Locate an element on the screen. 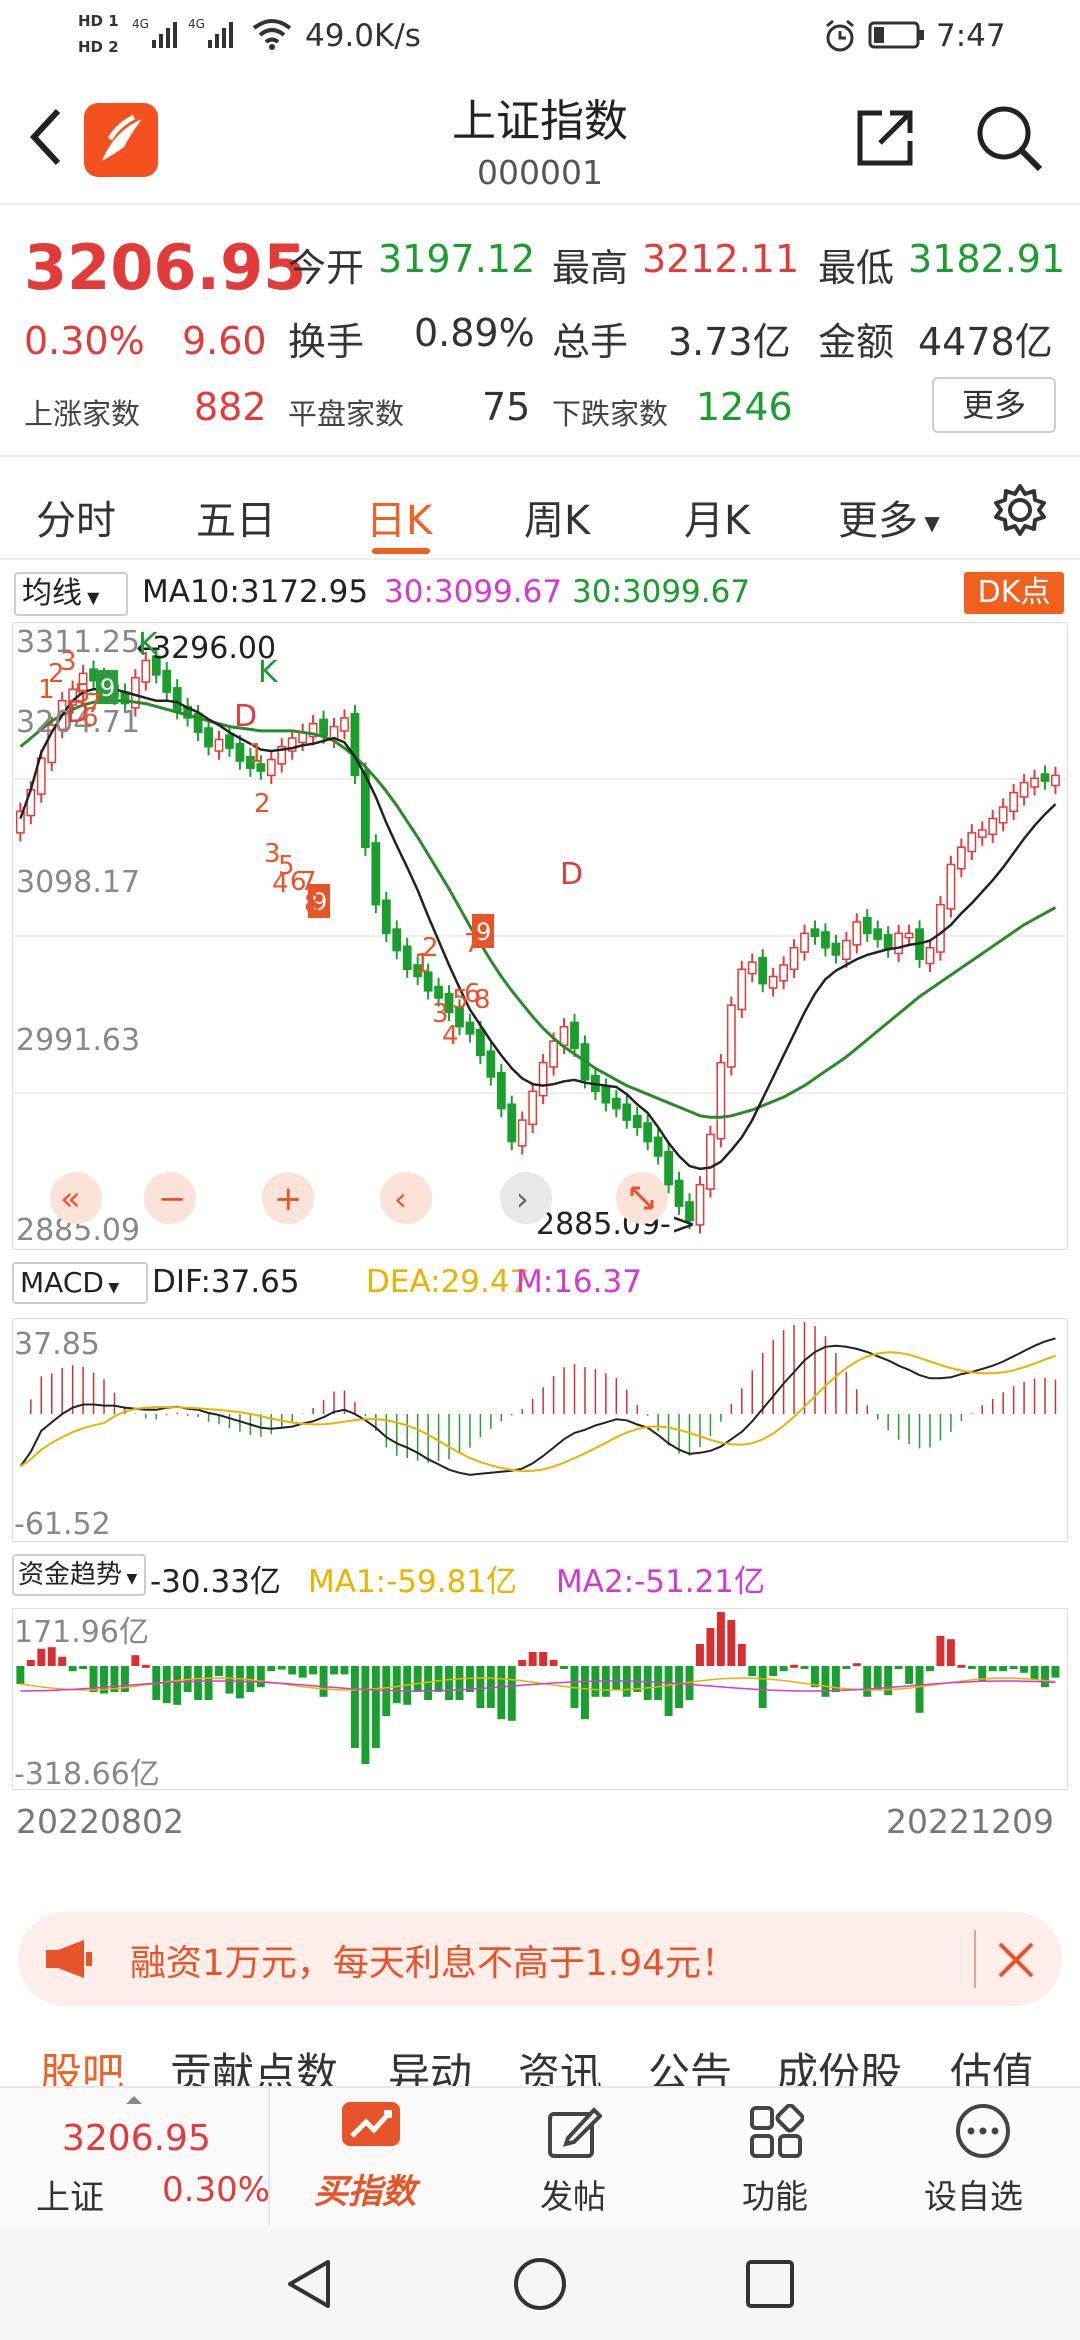  tab-more-label: 更多 is located at coordinates (878, 521).